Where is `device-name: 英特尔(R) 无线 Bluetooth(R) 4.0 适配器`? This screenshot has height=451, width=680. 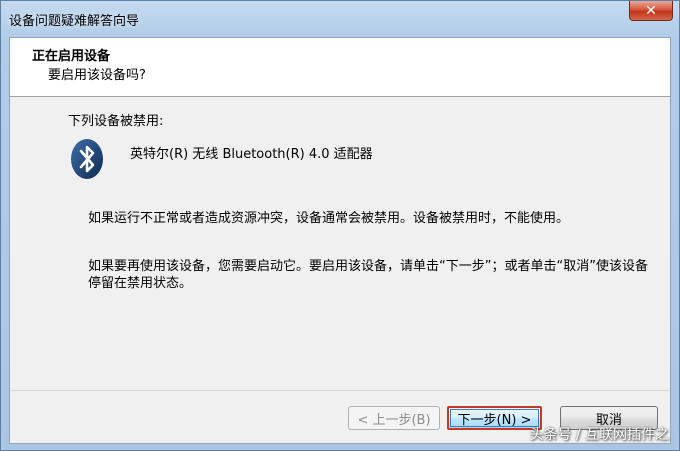
device-name: 英特尔(R) 无线 Bluetooth(R) 4.0 适配器 is located at coordinates (251, 154).